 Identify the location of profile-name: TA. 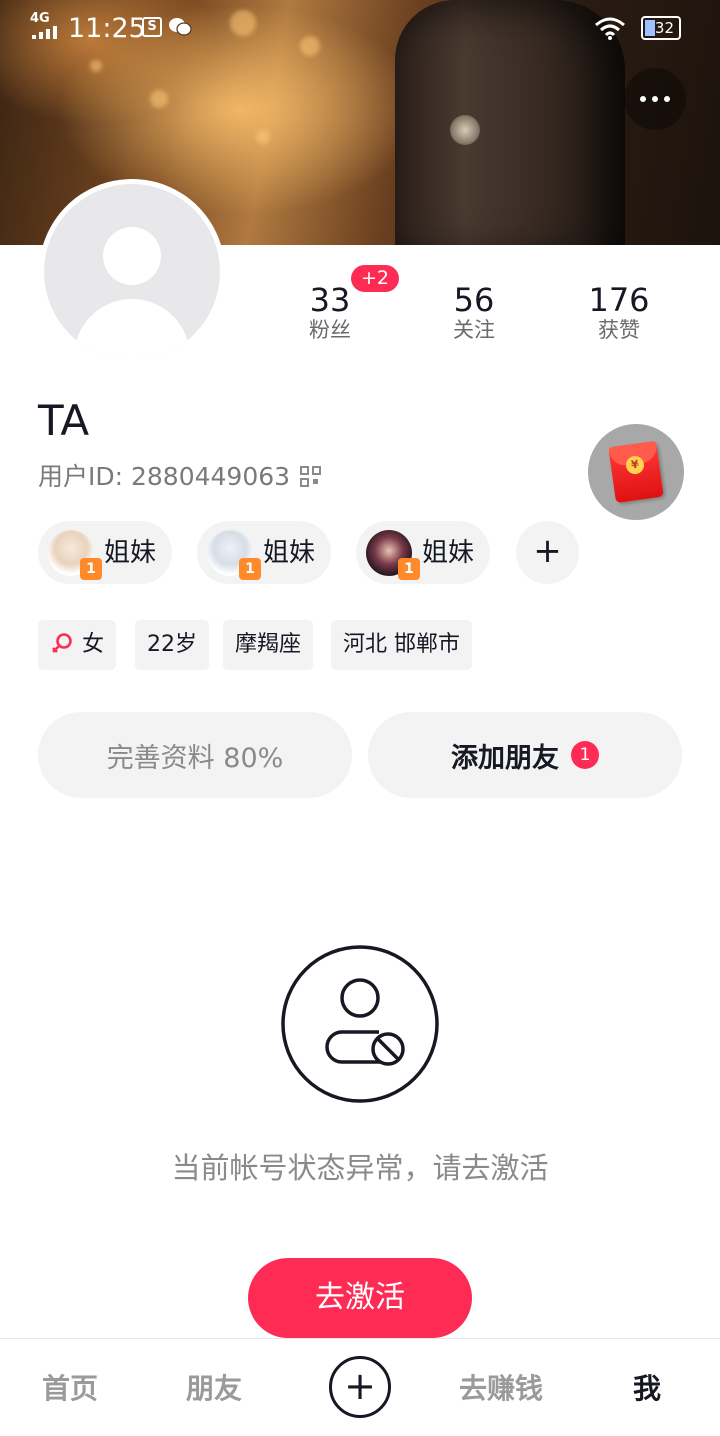
(64, 420).